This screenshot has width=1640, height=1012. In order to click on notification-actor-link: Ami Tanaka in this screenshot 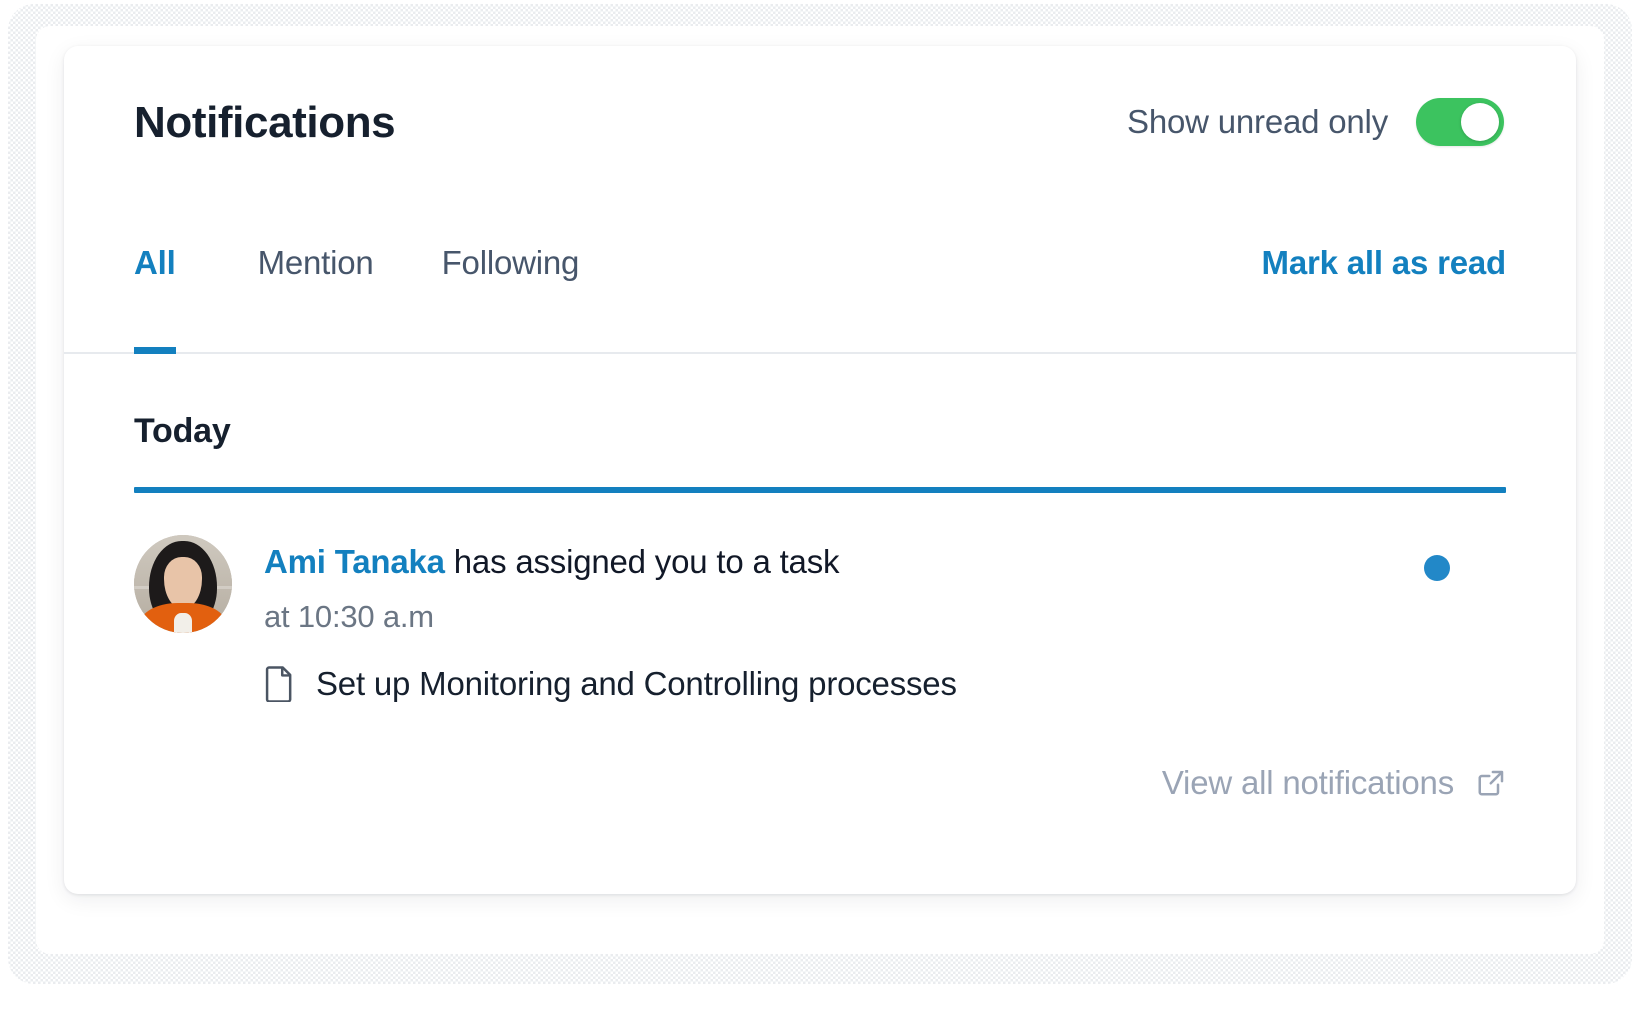, I will do `click(354, 561)`.